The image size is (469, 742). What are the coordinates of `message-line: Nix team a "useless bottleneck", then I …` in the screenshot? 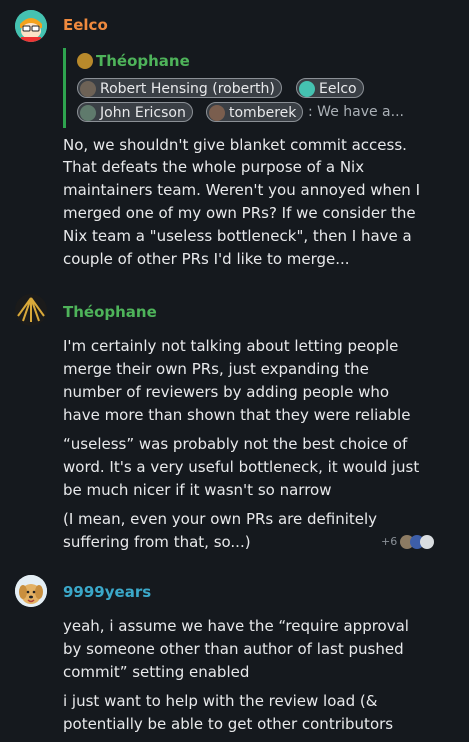 It's located at (237, 236).